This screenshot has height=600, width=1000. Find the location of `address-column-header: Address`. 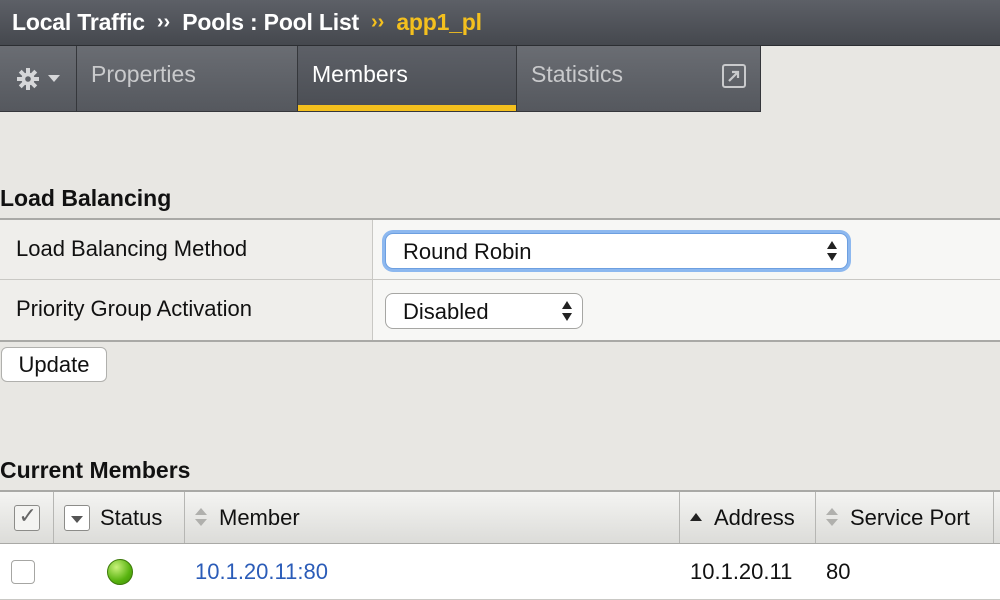

address-column-header: Address is located at coordinates (748, 517).